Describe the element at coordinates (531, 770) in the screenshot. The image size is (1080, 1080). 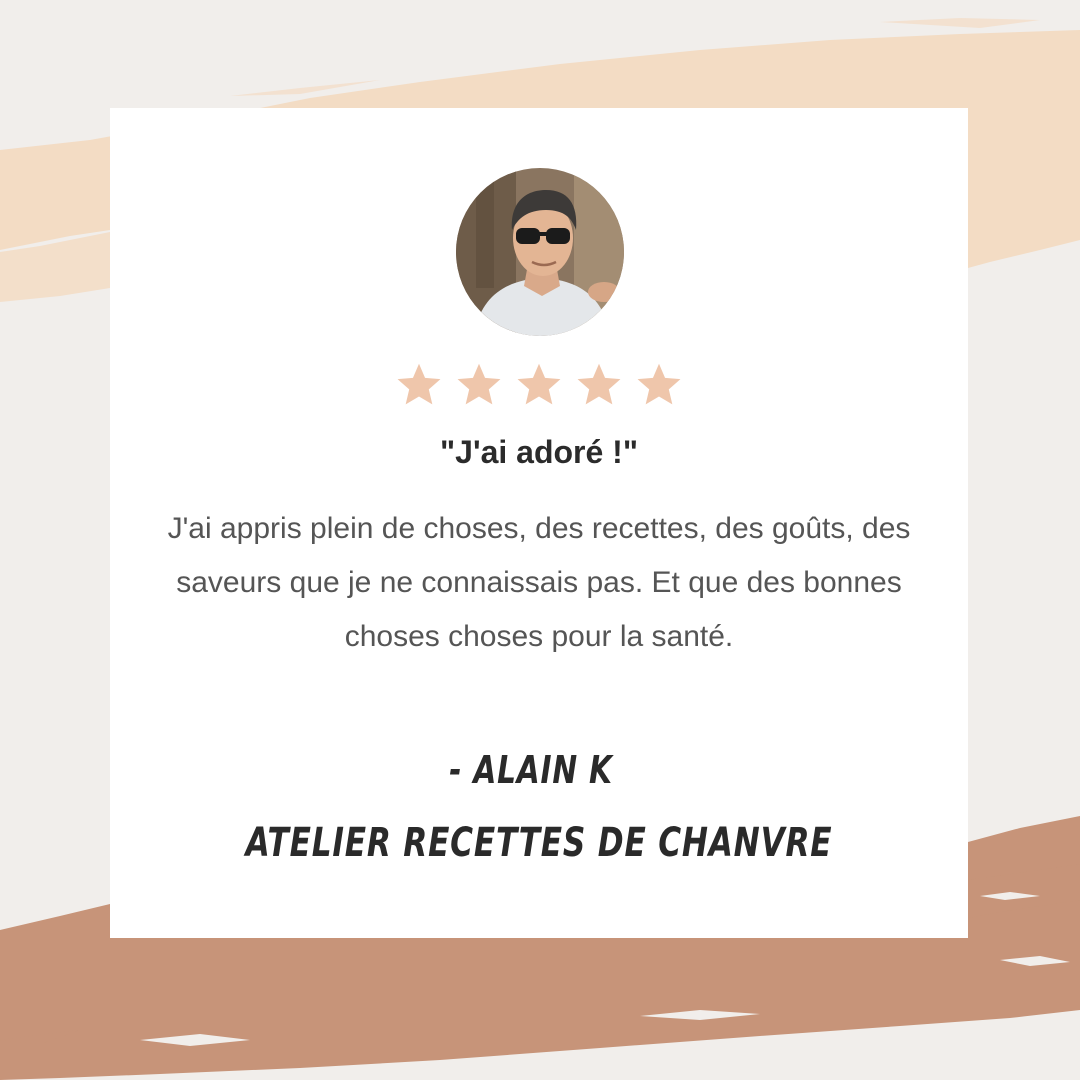
I see `author-name: - ALAIN K` at that location.